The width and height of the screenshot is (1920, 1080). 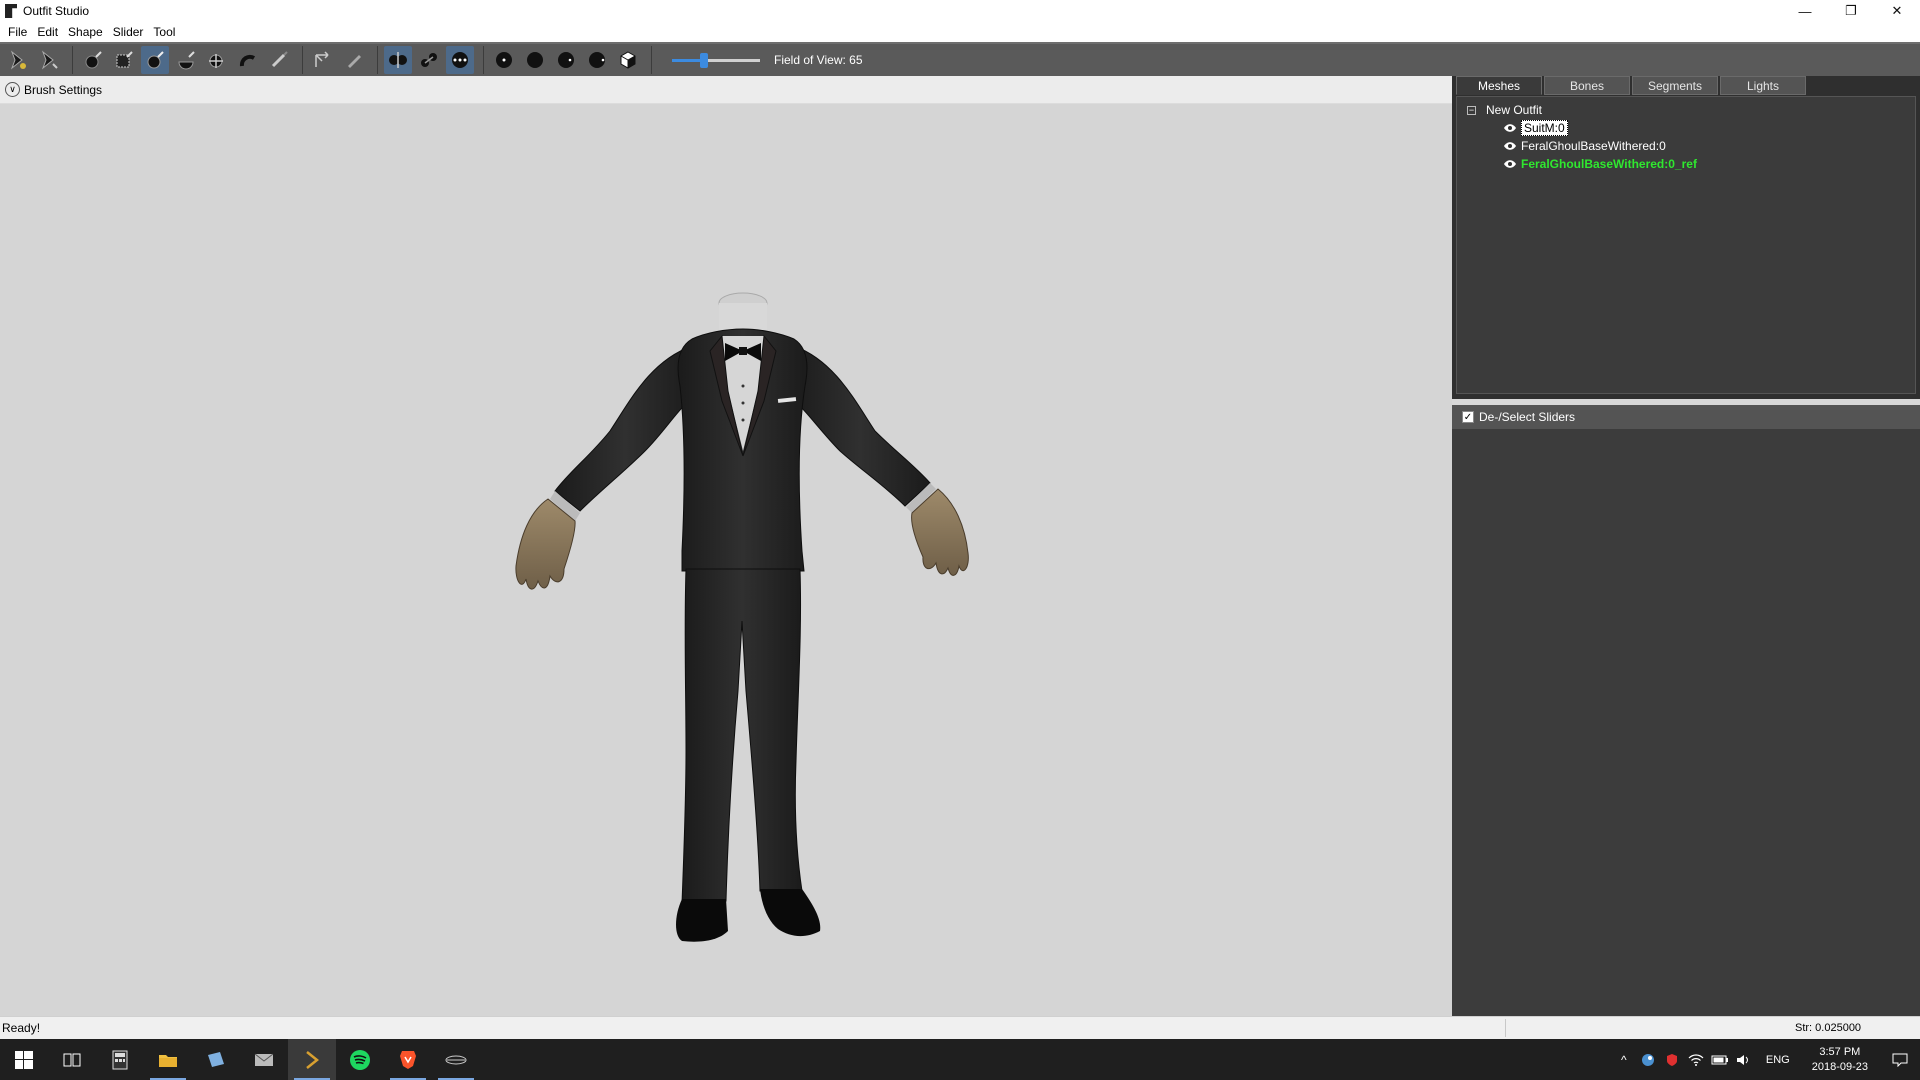 What do you see at coordinates (1696, 1059) in the screenshot?
I see `wifi-icon` at bounding box center [1696, 1059].